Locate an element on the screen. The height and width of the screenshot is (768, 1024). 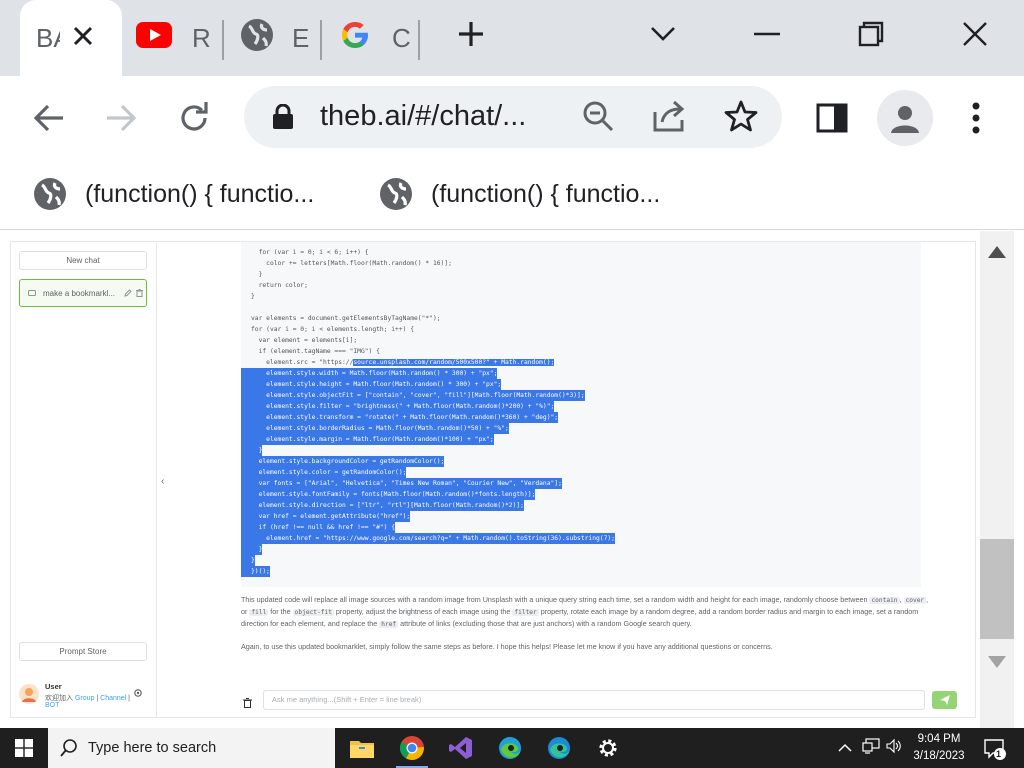
arrow-right-icon is located at coordinates (122, 118).